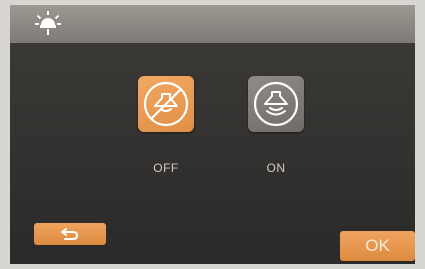  Describe the element at coordinates (212, 24) in the screenshot. I see `title-bar` at that location.